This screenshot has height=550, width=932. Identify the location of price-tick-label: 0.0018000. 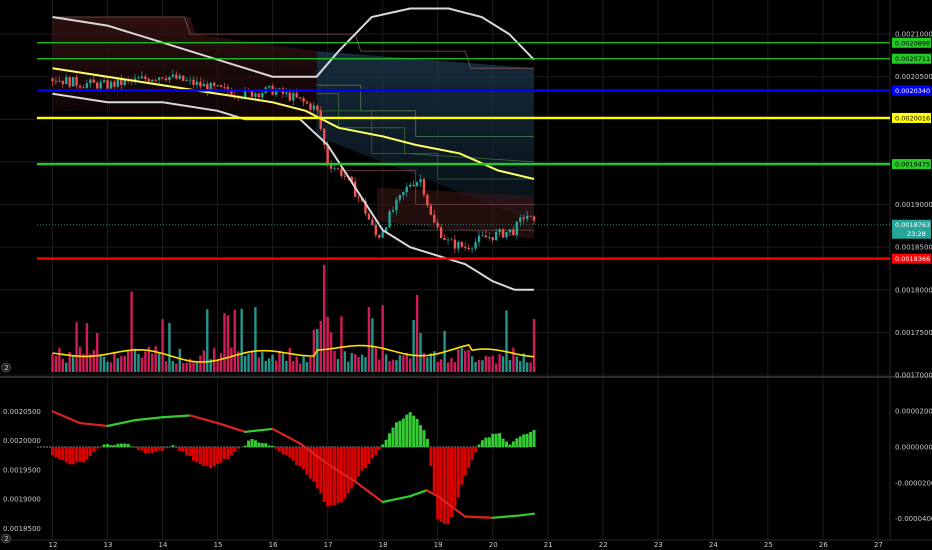
(913, 290).